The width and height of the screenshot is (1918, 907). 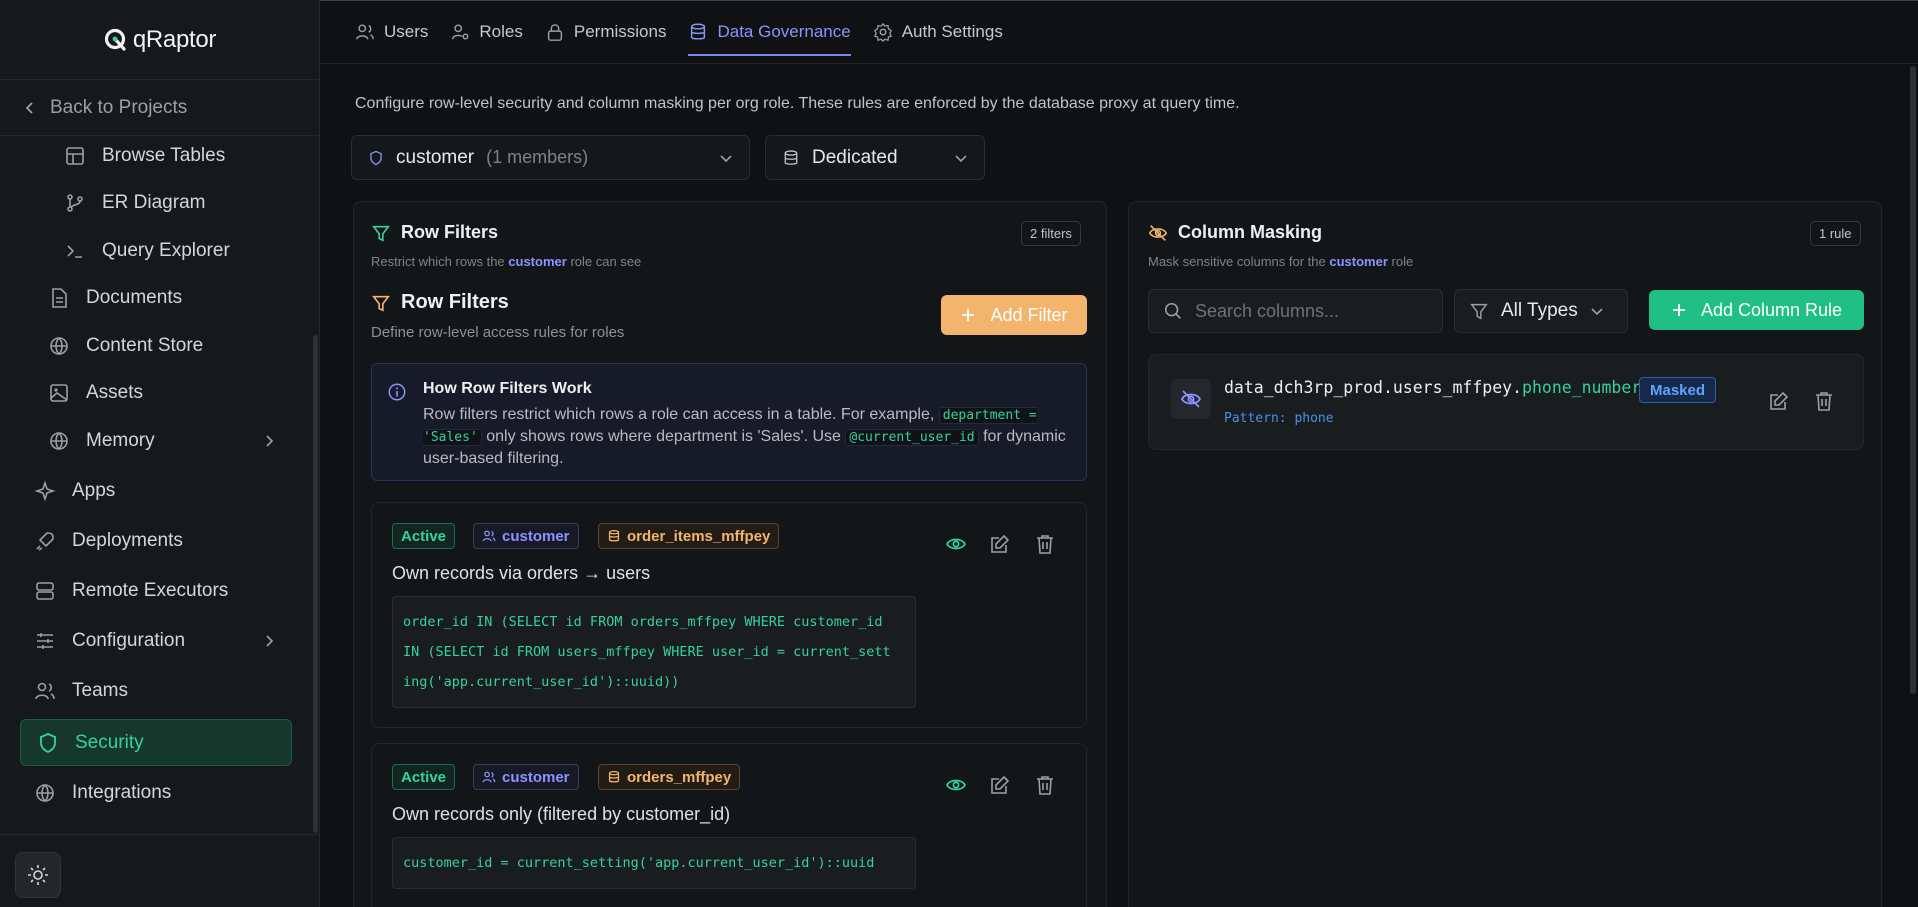 What do you see at coordinates (1756, 310) in the screenshot?
I see `add-column-rule-button: Add Column Rule` at bounding box center [1756, 310].